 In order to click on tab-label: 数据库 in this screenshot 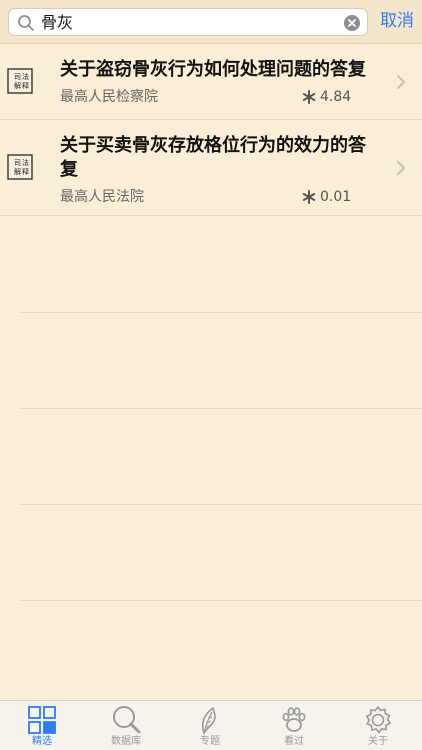, I will do `click(126, 741)`.